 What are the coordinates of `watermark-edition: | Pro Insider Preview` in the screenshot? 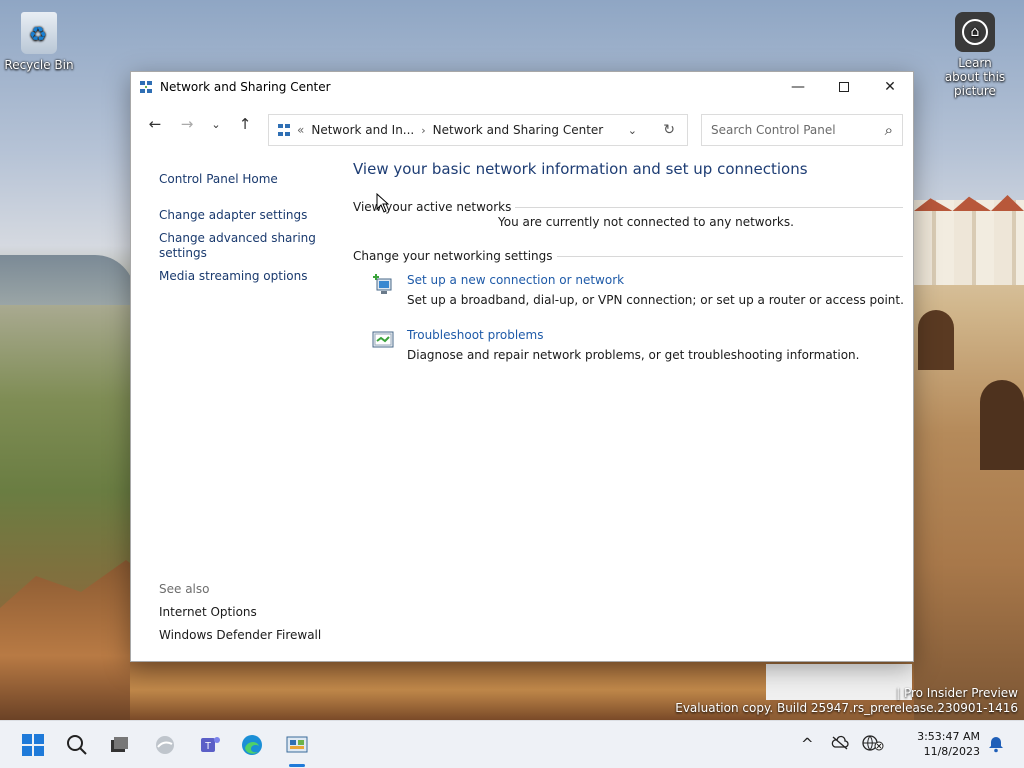 It's located at (957, 693).